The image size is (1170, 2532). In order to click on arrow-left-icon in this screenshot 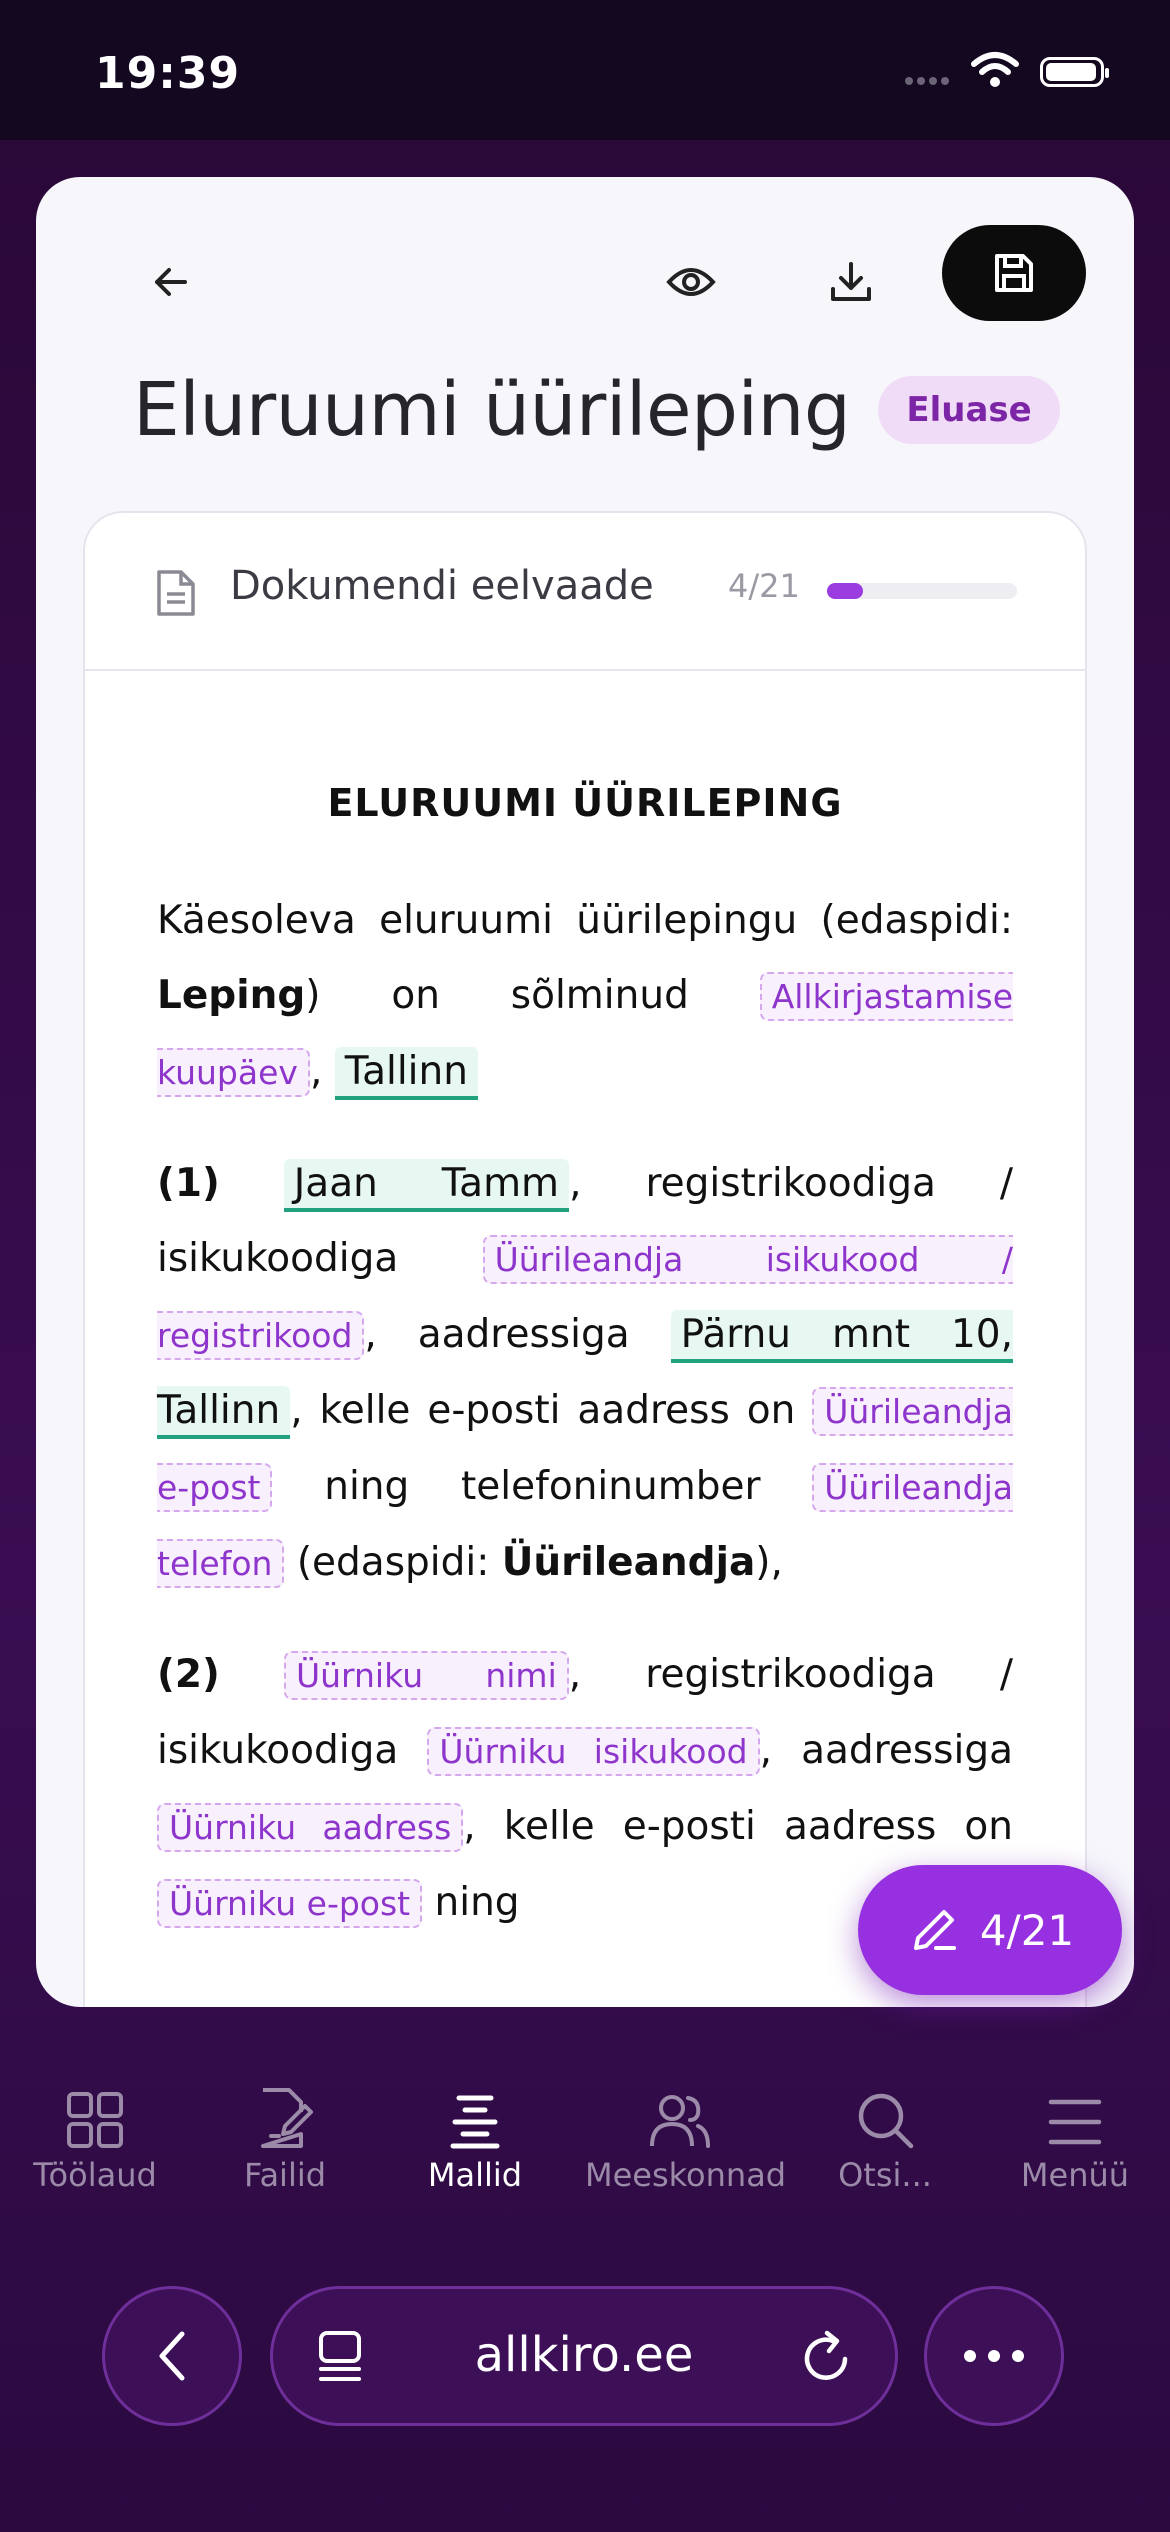, I will do `click(171, 282)`.